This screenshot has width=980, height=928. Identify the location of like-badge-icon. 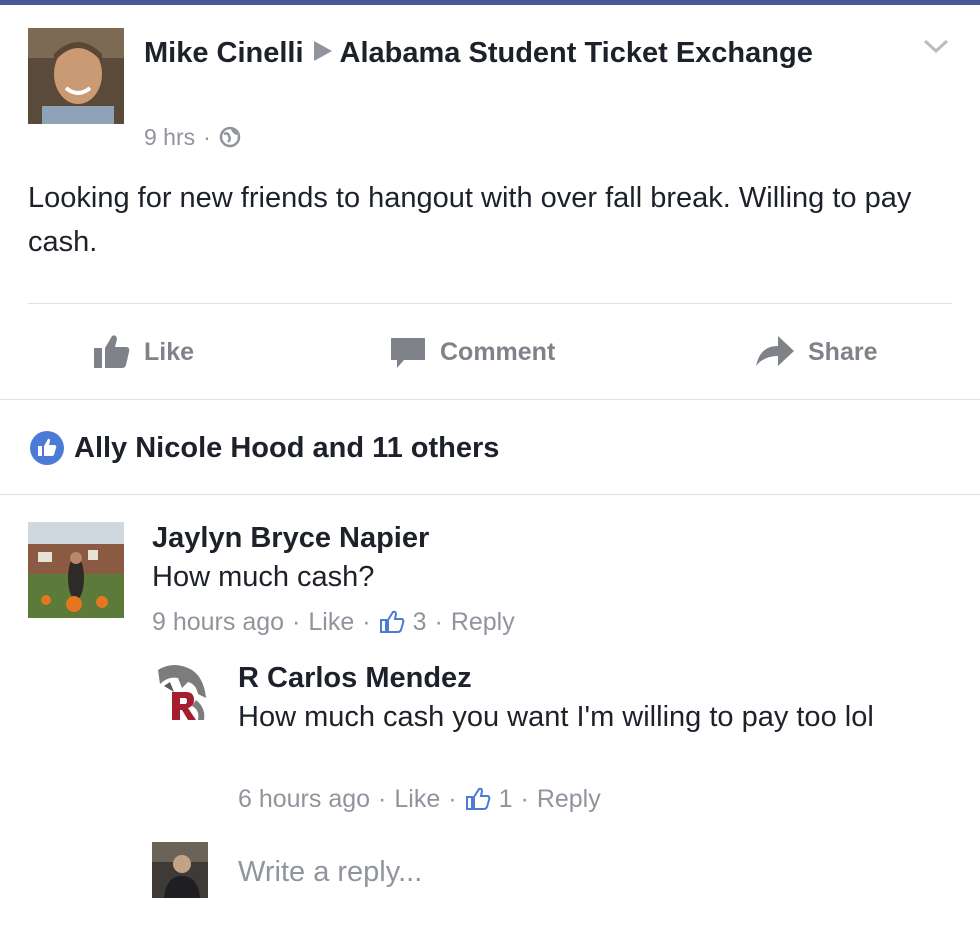
(47, 448).